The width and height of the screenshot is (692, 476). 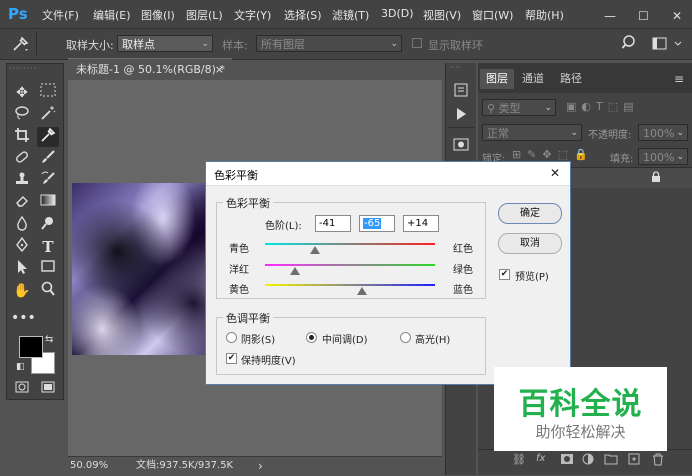 What do you see at coordinates (350, 265) in the screenshot?
I see `magenta-green-slider-track` at bounding box center [350, 265].